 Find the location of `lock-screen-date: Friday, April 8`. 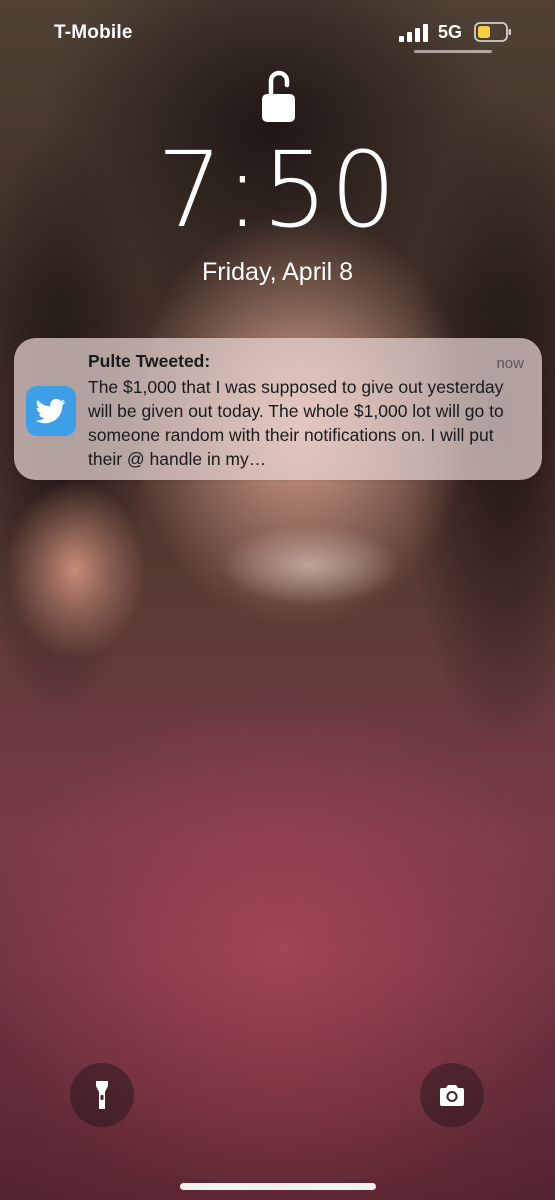

lock-screen-date: Friday, April 8 is located at coordinates (277, 272).